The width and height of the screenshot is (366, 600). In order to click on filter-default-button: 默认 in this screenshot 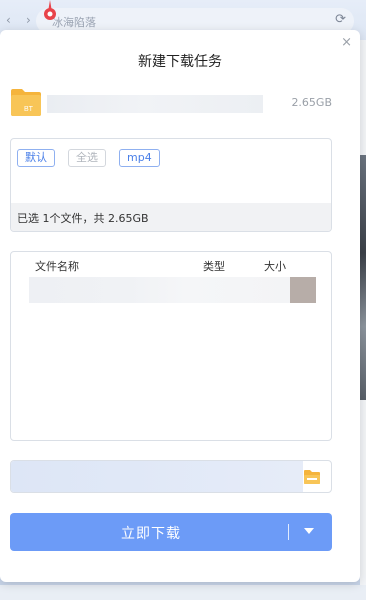, I will do `click(36, 158)`.